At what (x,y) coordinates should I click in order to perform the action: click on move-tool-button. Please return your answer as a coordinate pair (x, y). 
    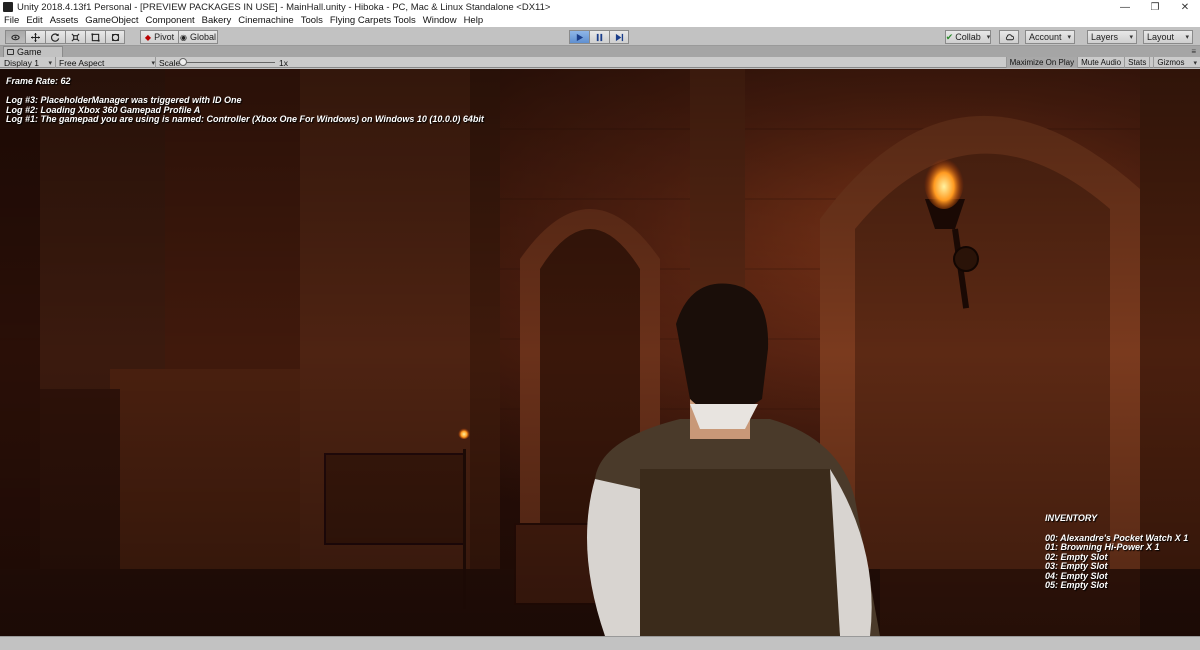
    Looking at the image, I should click on (35, 37).